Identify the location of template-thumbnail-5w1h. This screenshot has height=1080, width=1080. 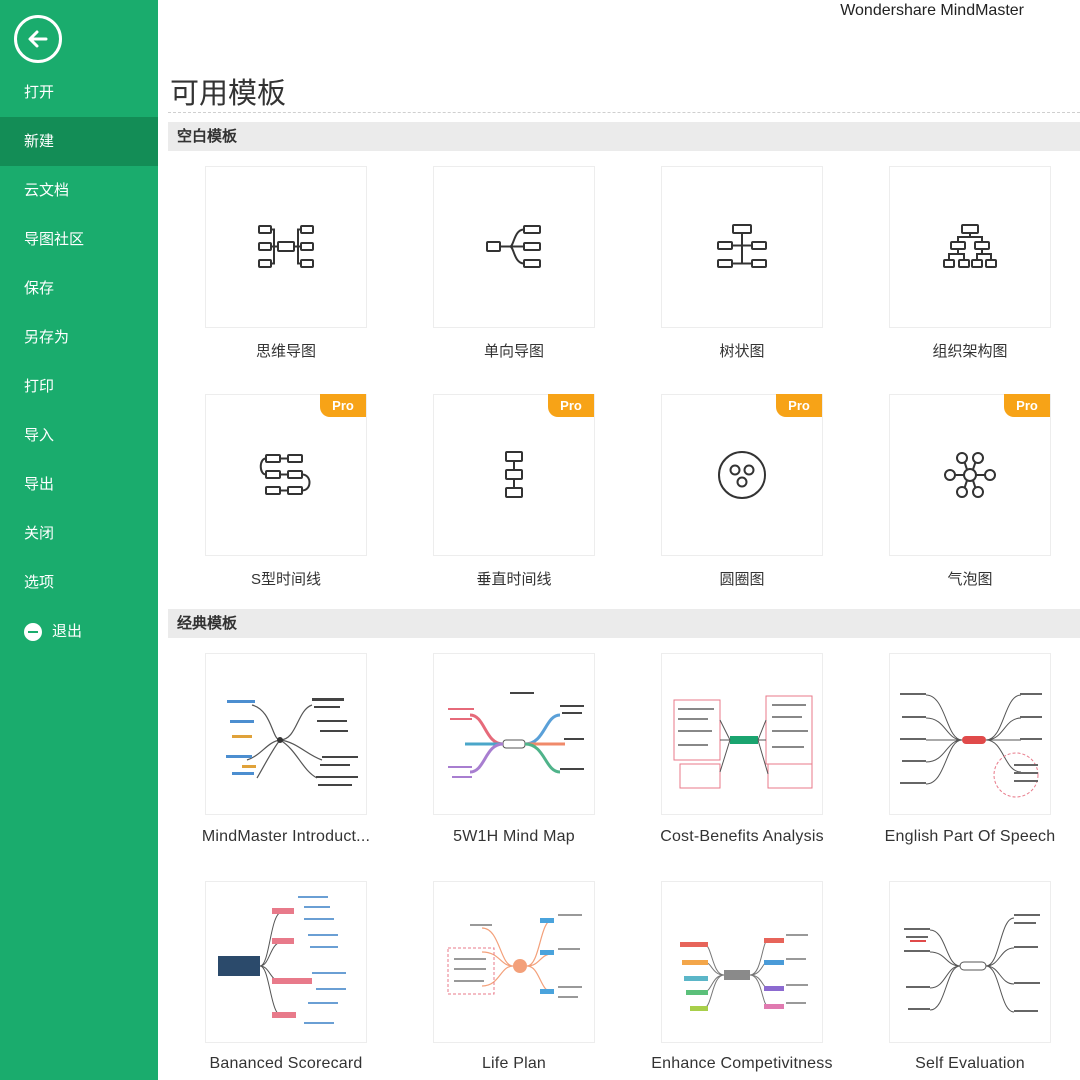
(514, 734).